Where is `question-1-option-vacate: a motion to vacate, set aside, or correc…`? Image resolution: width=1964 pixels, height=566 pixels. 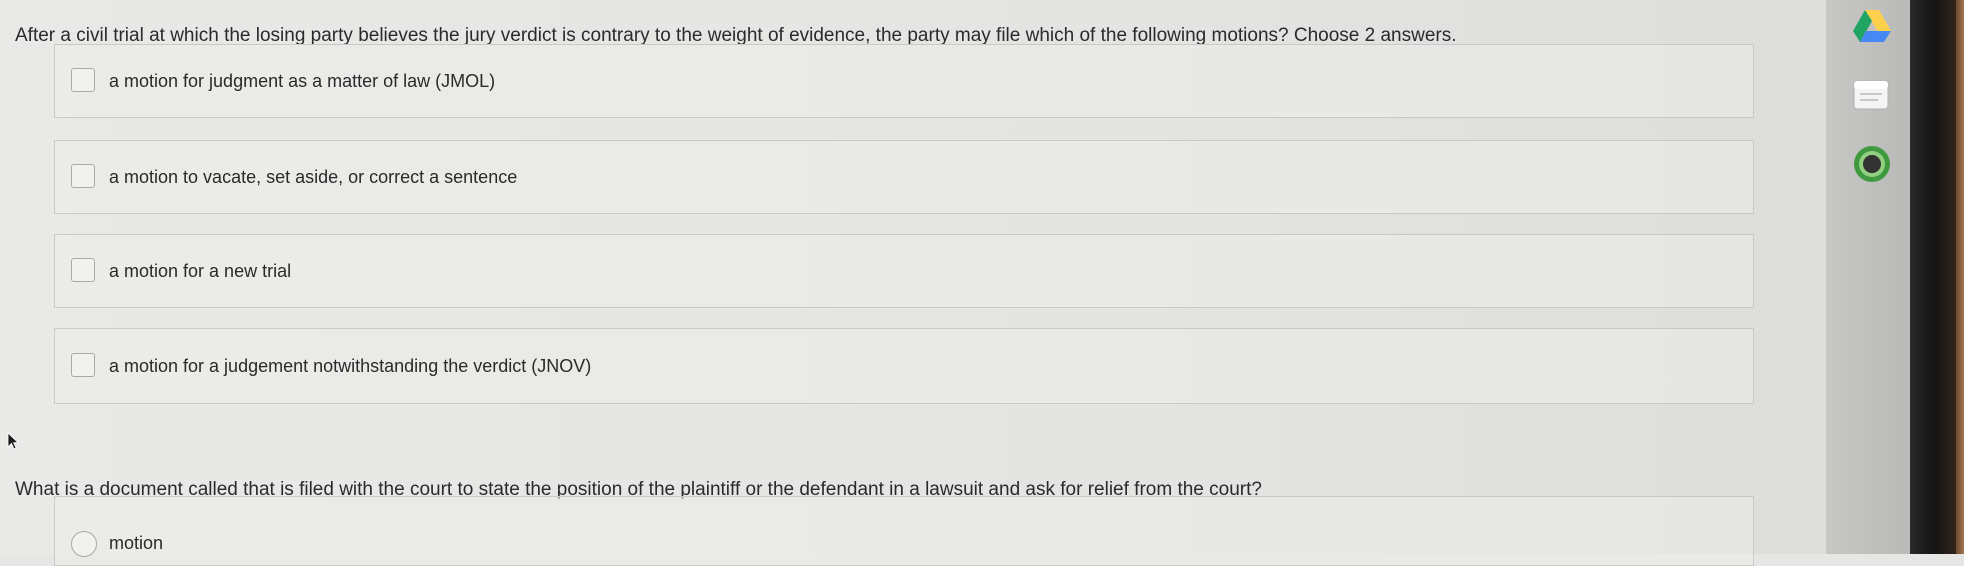
question-1-option-vacate: a motion to vacate, set aside, or correc… is located at coordinates (904, 177).